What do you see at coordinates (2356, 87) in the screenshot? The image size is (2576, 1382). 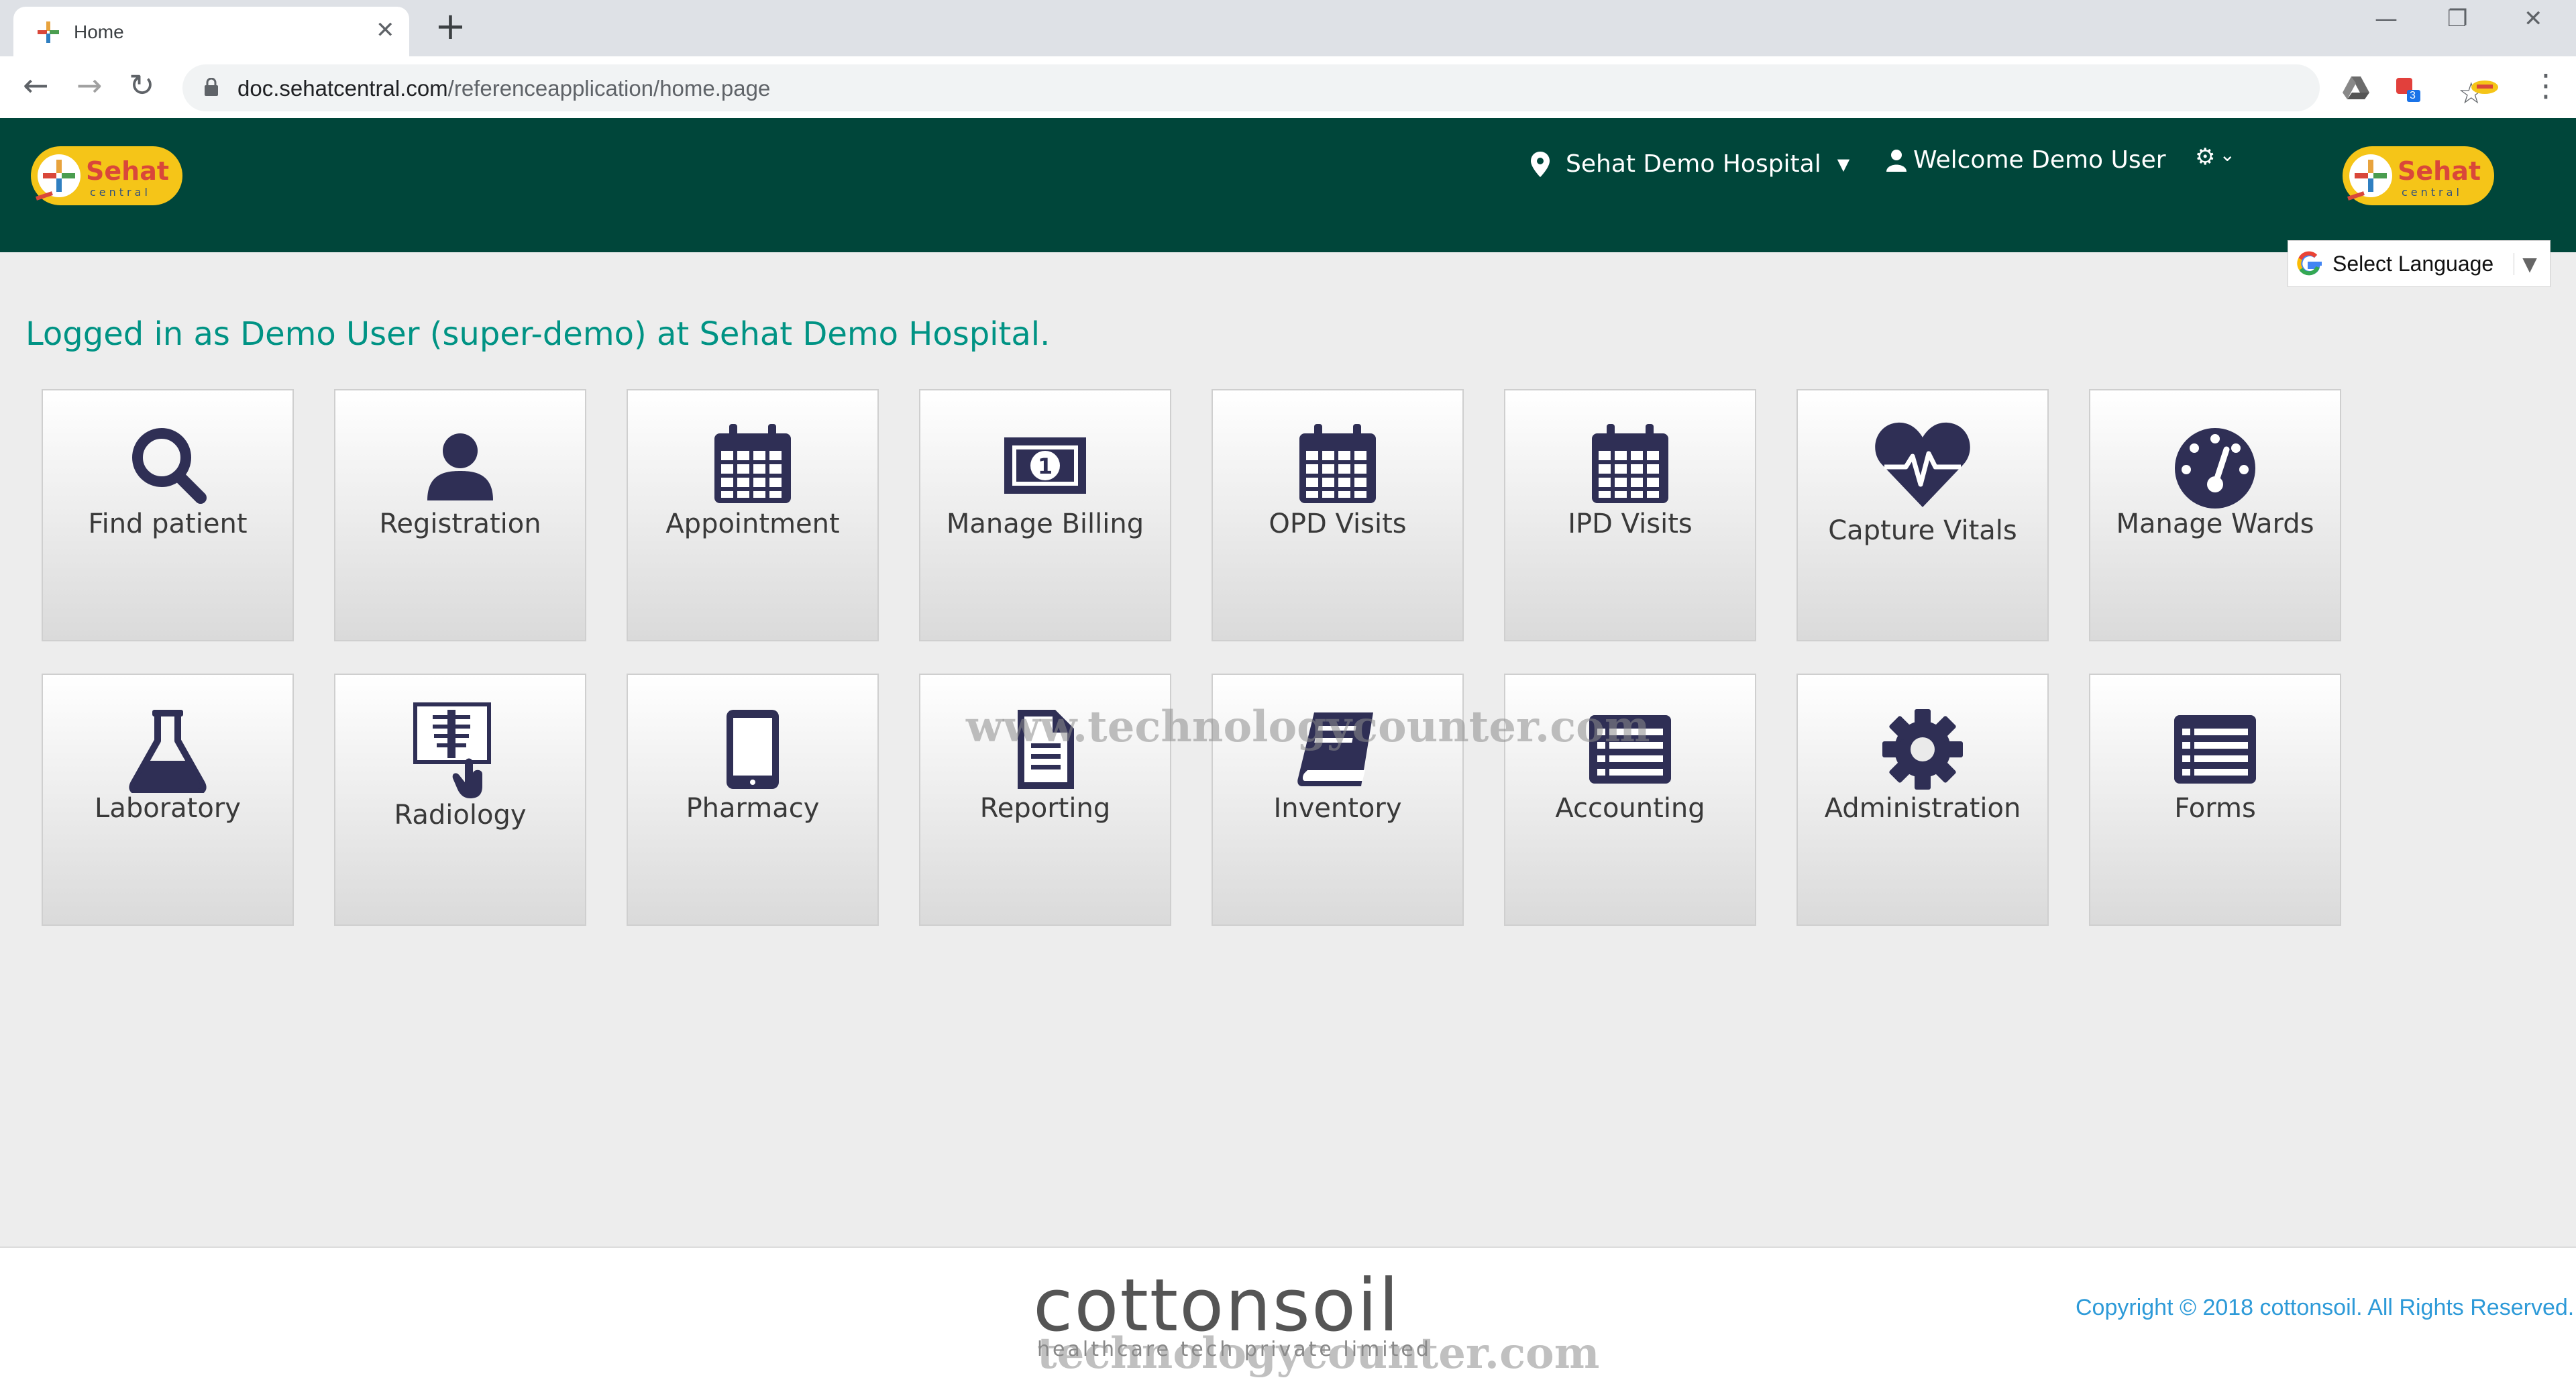 I see `drive-icon` at bounding box center [2356, 87].